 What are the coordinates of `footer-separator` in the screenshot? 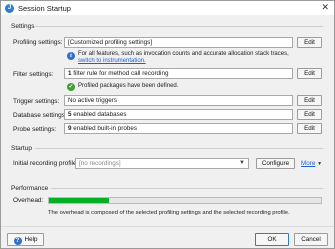 It's located at (167, 226).